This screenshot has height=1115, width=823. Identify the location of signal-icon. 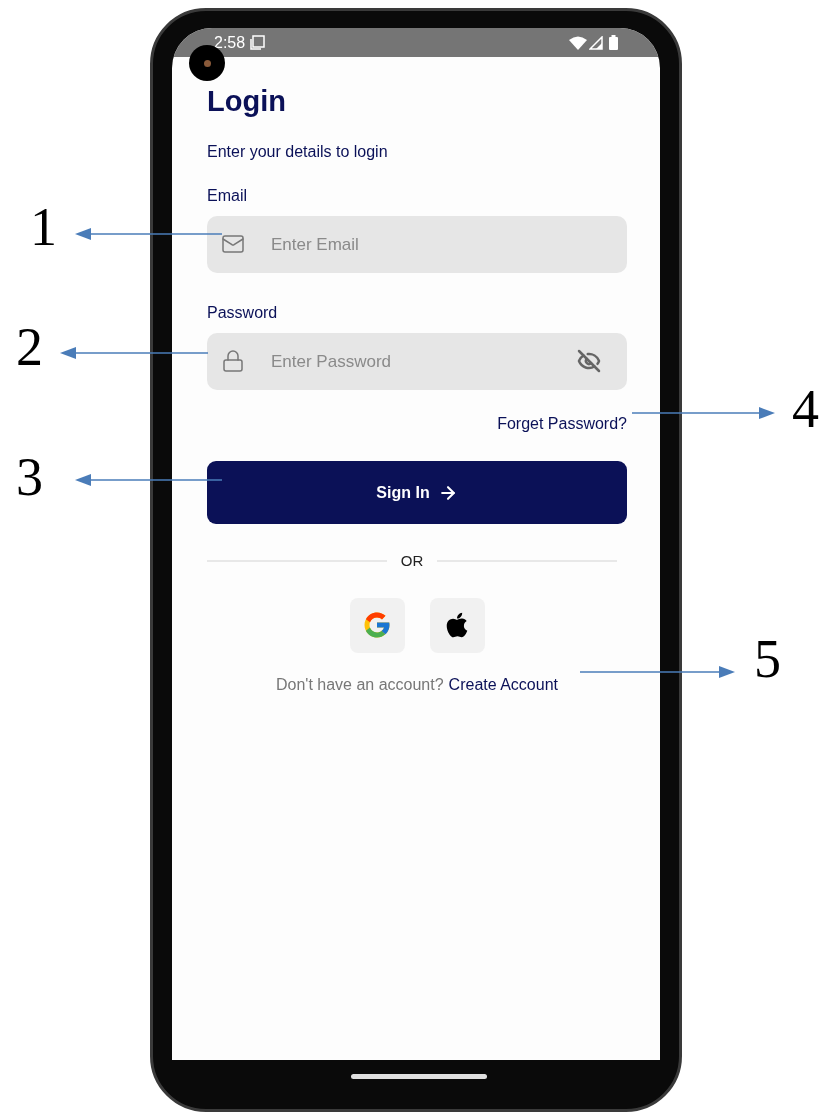
(596, 42).